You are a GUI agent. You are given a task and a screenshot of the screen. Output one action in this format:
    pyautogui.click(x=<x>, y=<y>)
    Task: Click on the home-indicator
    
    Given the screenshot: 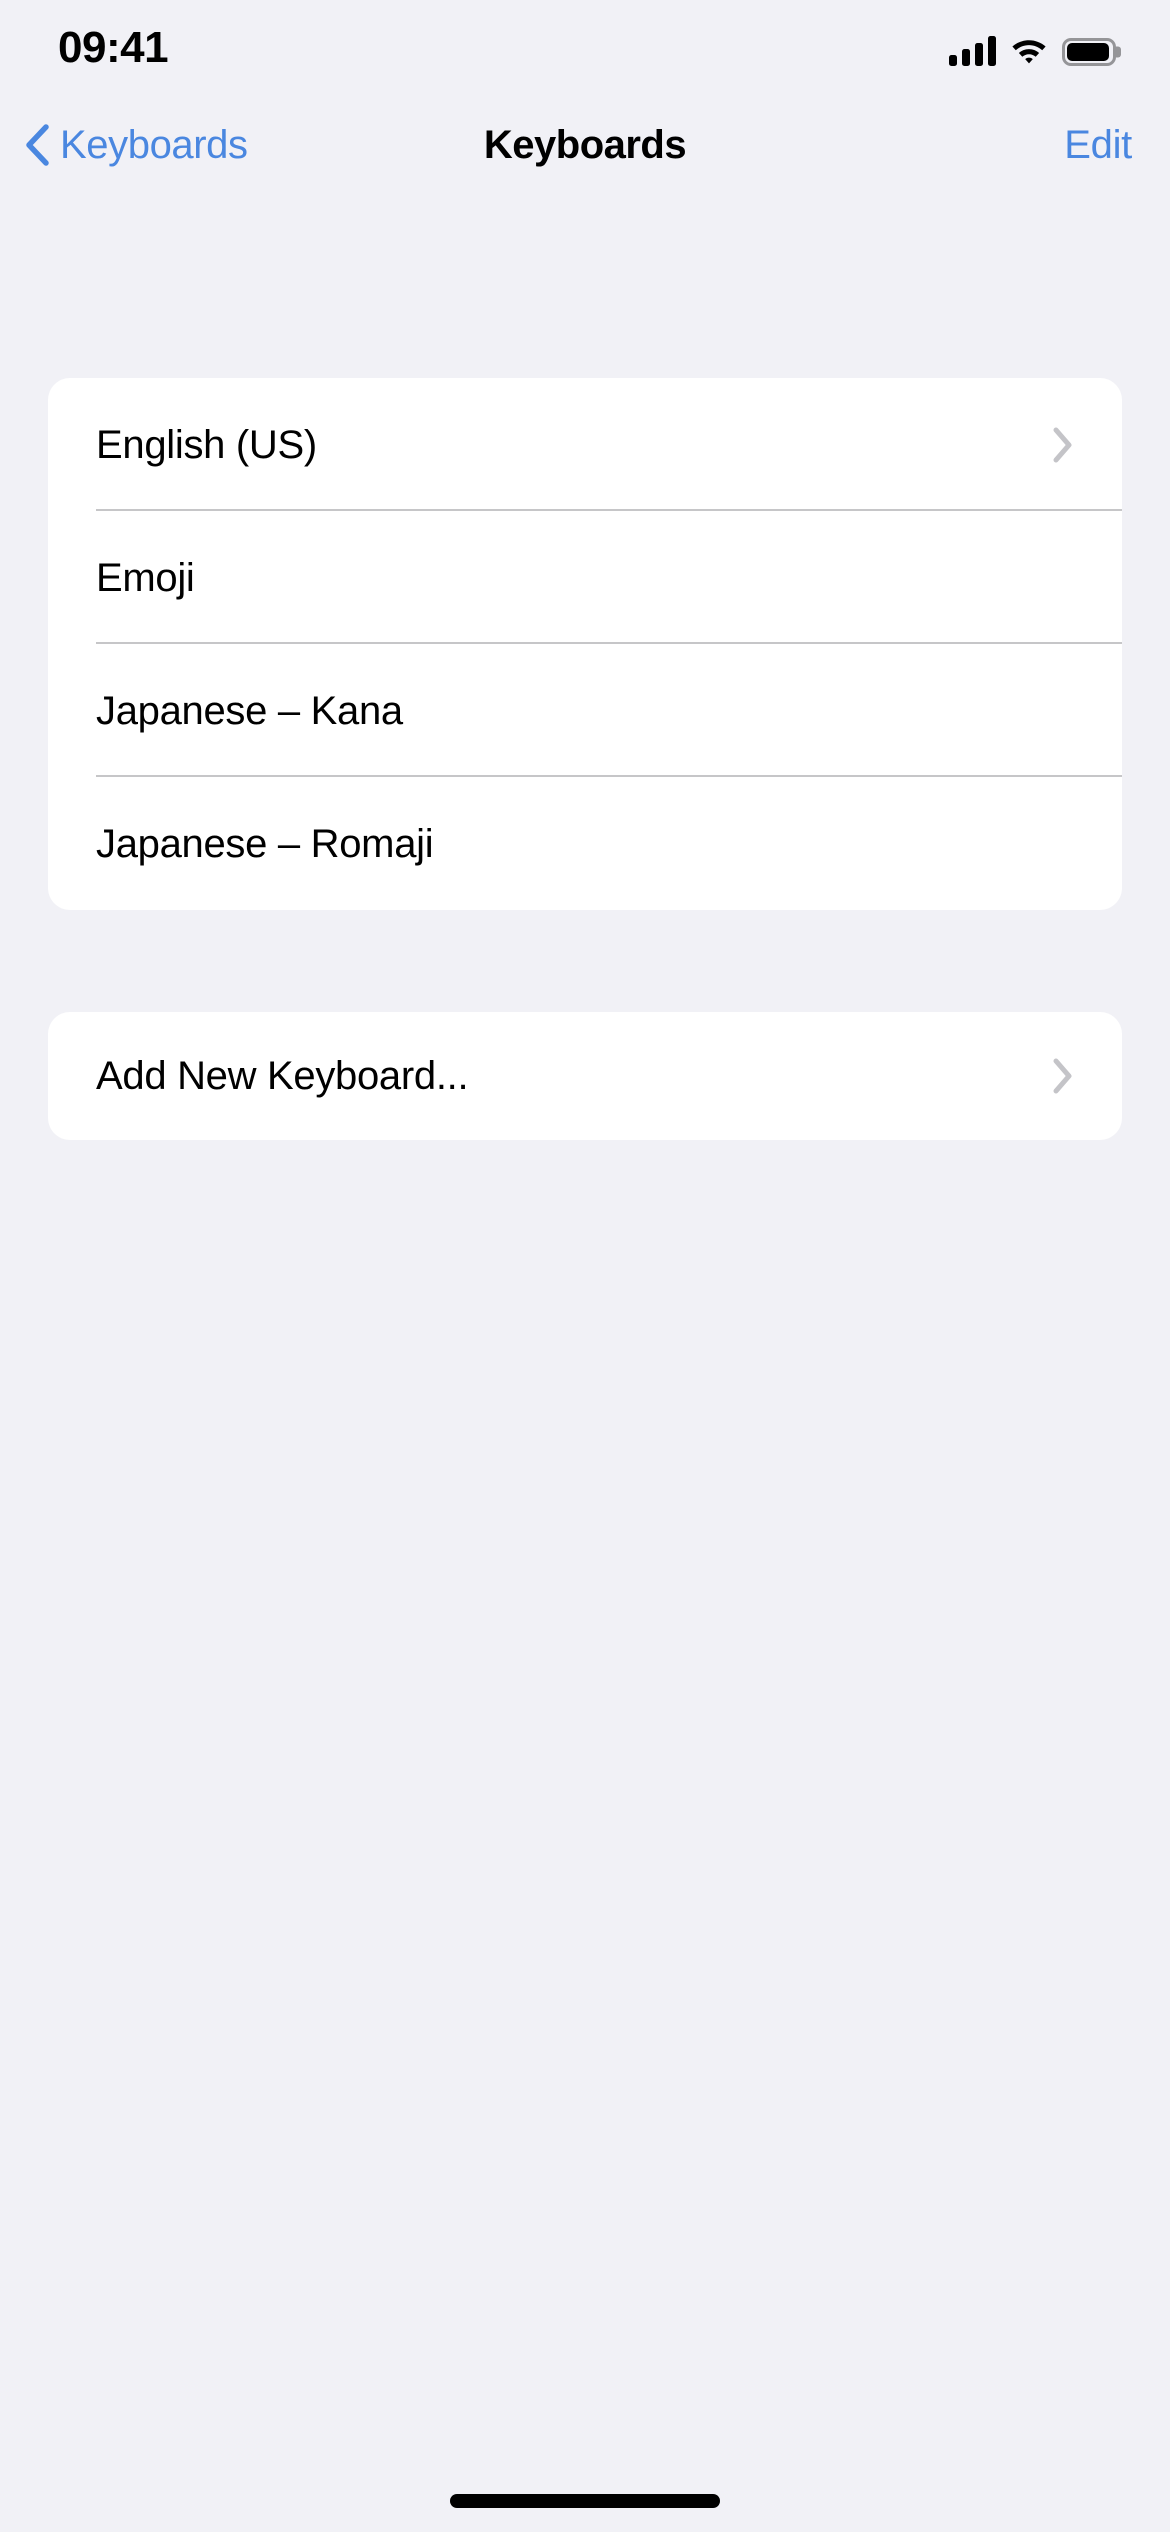 What is the action you would take?
    pyautogui.click(x=585, y=2501)
    